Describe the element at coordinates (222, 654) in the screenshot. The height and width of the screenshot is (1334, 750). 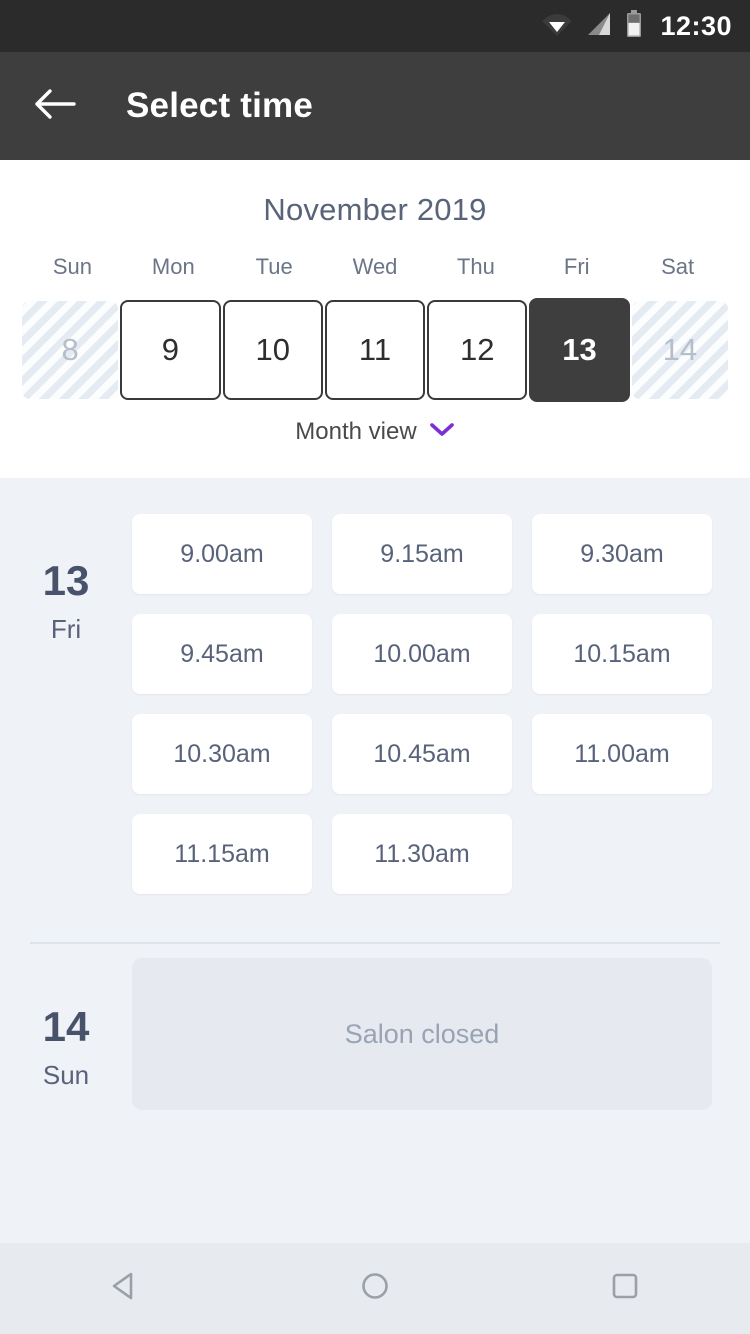
I see `time-slot: 9.45am` at that location.